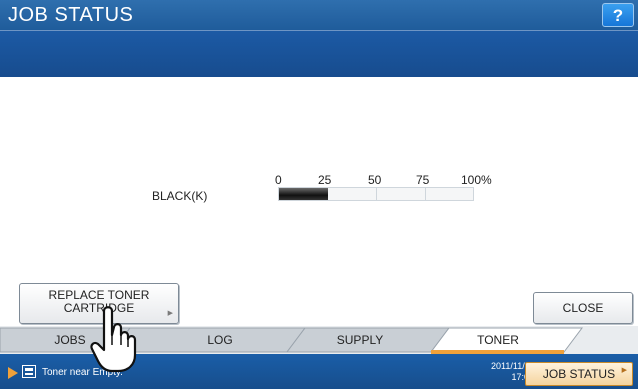 The width and height of the screenshot is (638, 389). I want to click on toner-level-gauge, so click(376, 194).